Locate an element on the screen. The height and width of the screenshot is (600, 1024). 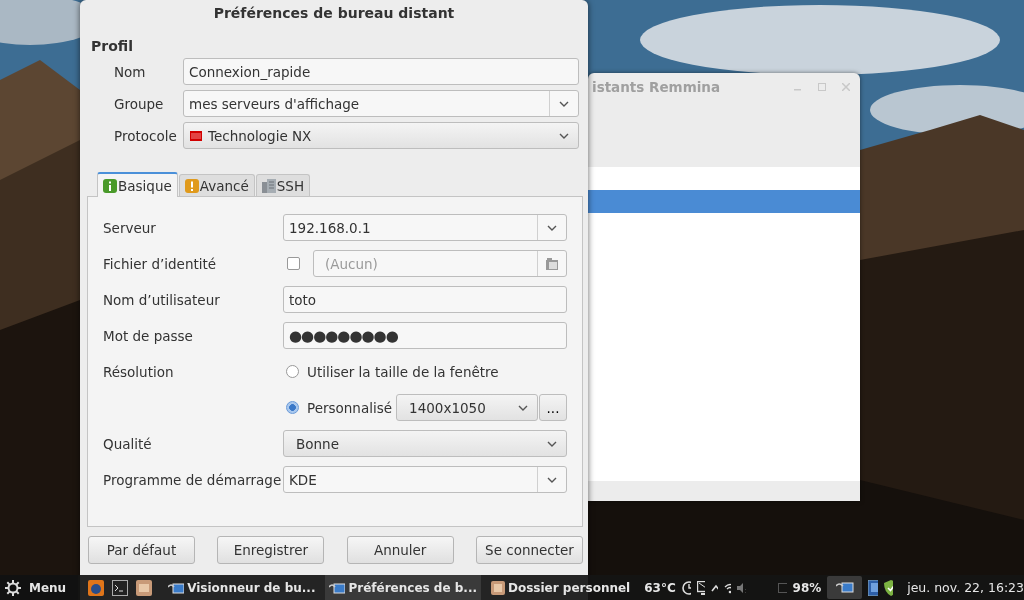
gear-icon is located at coordinates (13, 587).